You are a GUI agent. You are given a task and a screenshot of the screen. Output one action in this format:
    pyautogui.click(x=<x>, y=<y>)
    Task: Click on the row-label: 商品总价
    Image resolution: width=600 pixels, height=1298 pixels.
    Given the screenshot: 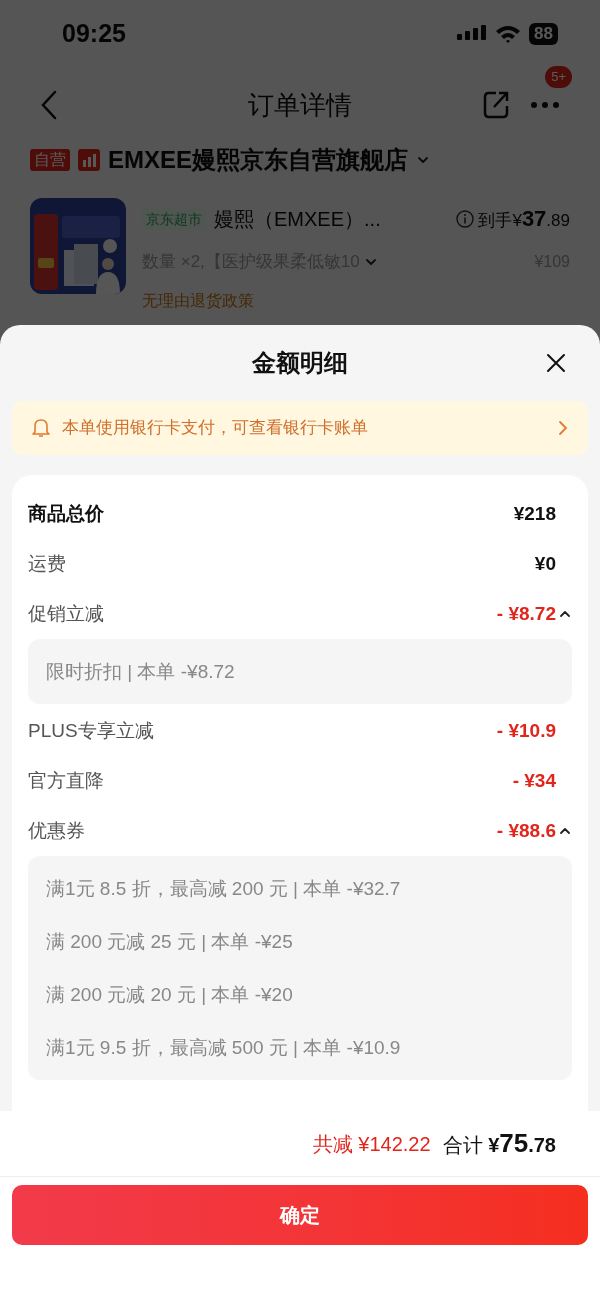 What is the action you would take?
    pyautogui.click(x=66, y=513)
    